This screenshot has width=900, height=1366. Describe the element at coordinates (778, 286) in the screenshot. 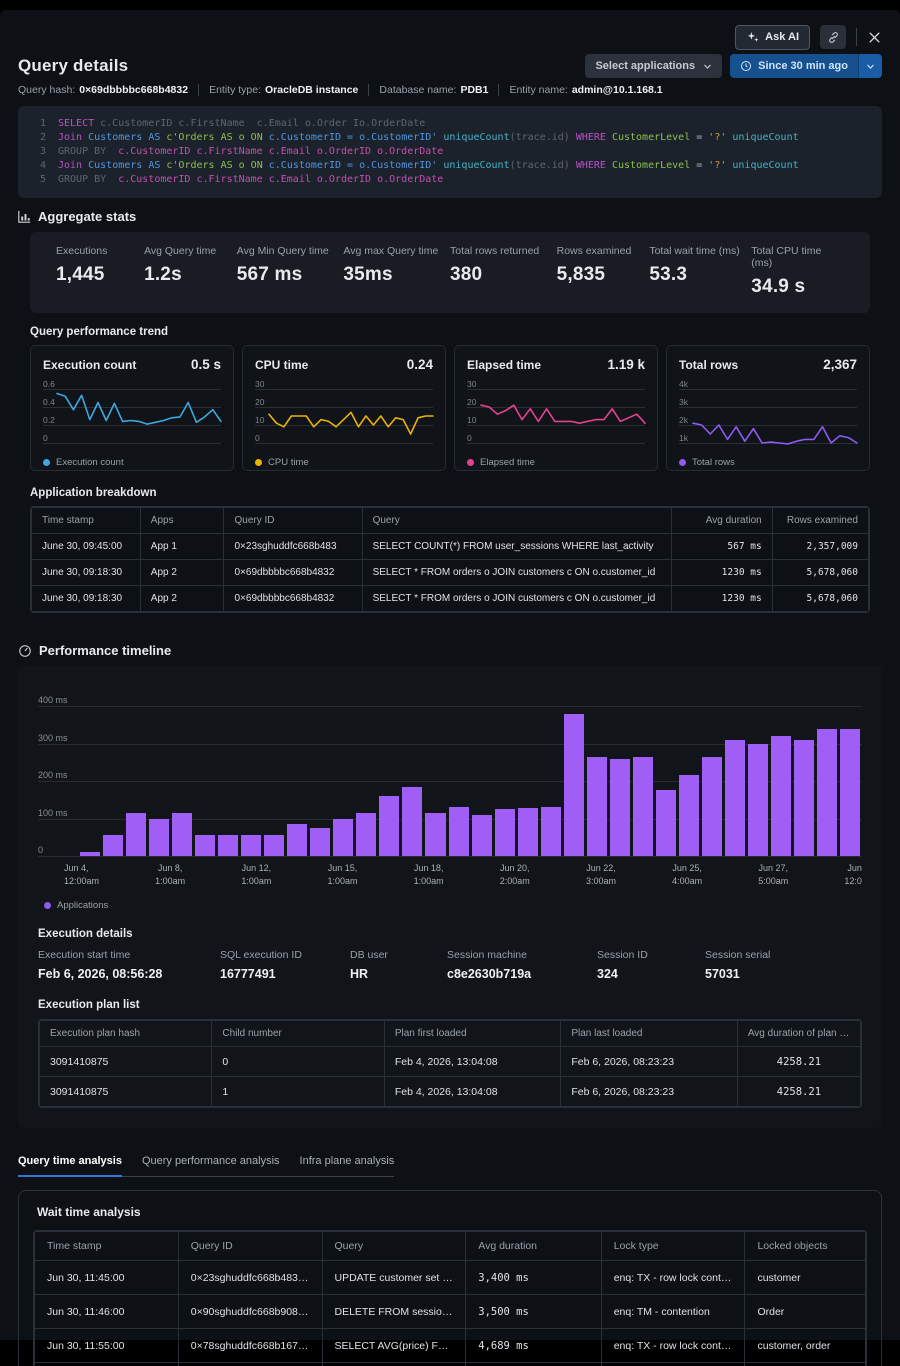

I see `stat-value: 34.9 s` at that location.